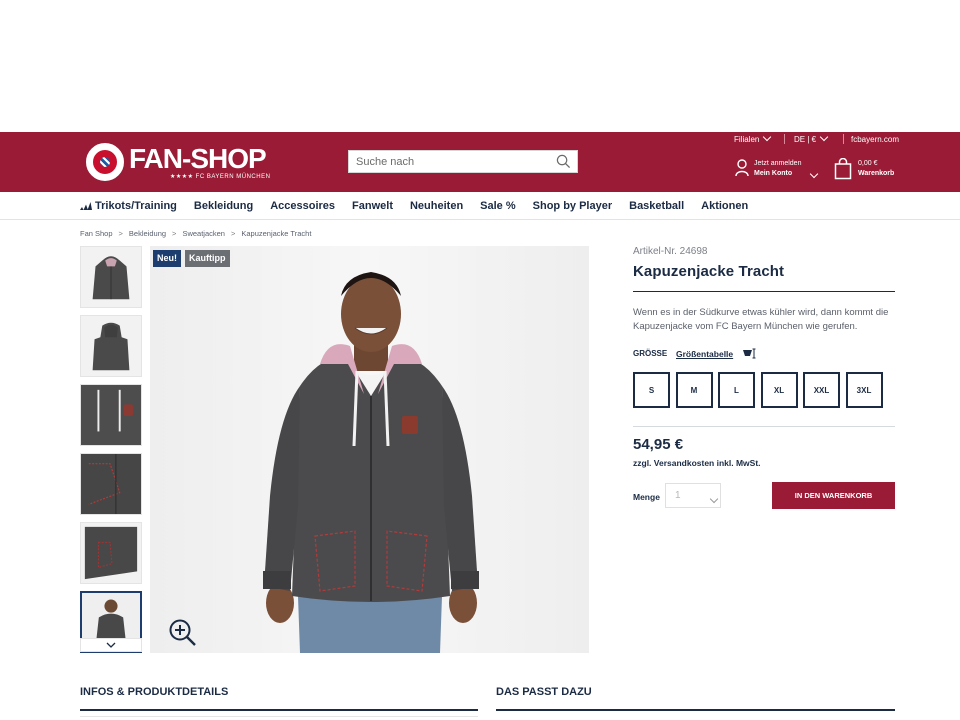 The width and height of the screenshot is (960, 720). What do you see at coordinates (167, 258) in the screenshot?
I see `badge-new: Neu!` at bounding box center [167, 258].